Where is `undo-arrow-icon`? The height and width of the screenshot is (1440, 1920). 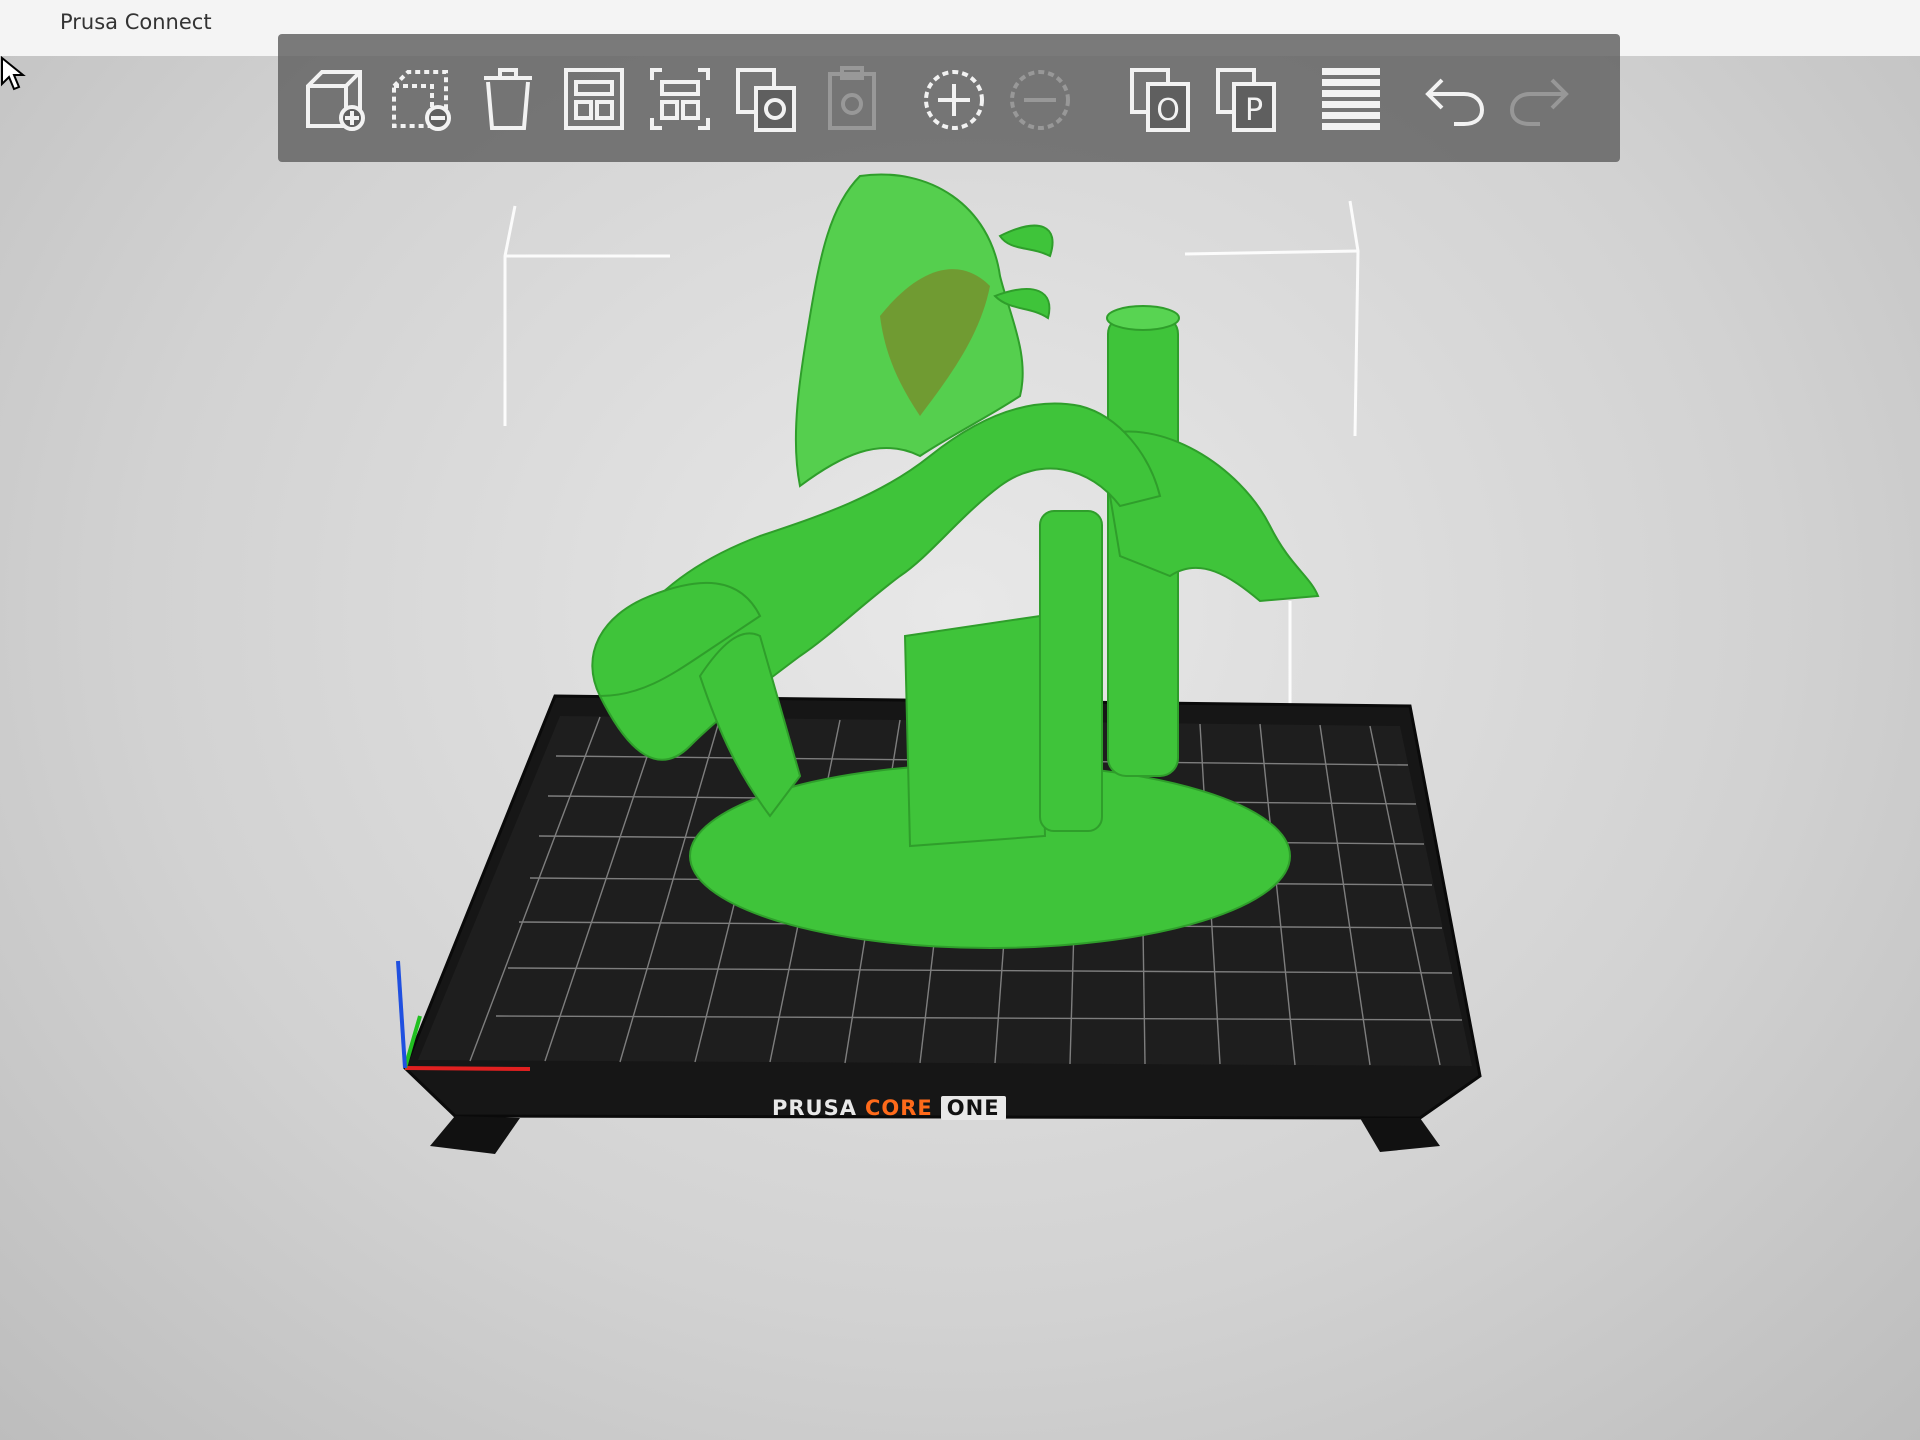 undo-arrow-icon is located at coordinates (1455, 102).